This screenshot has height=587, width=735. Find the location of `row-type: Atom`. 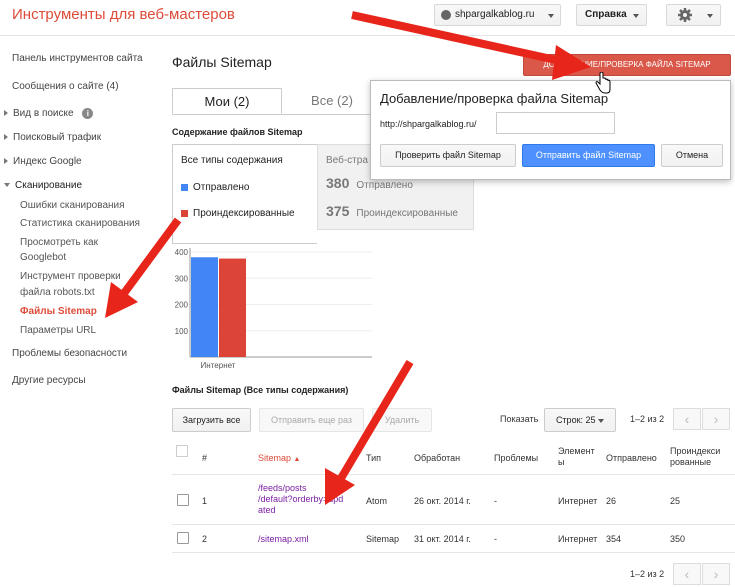

row-type: Atom is located at coordinates (377, 501).